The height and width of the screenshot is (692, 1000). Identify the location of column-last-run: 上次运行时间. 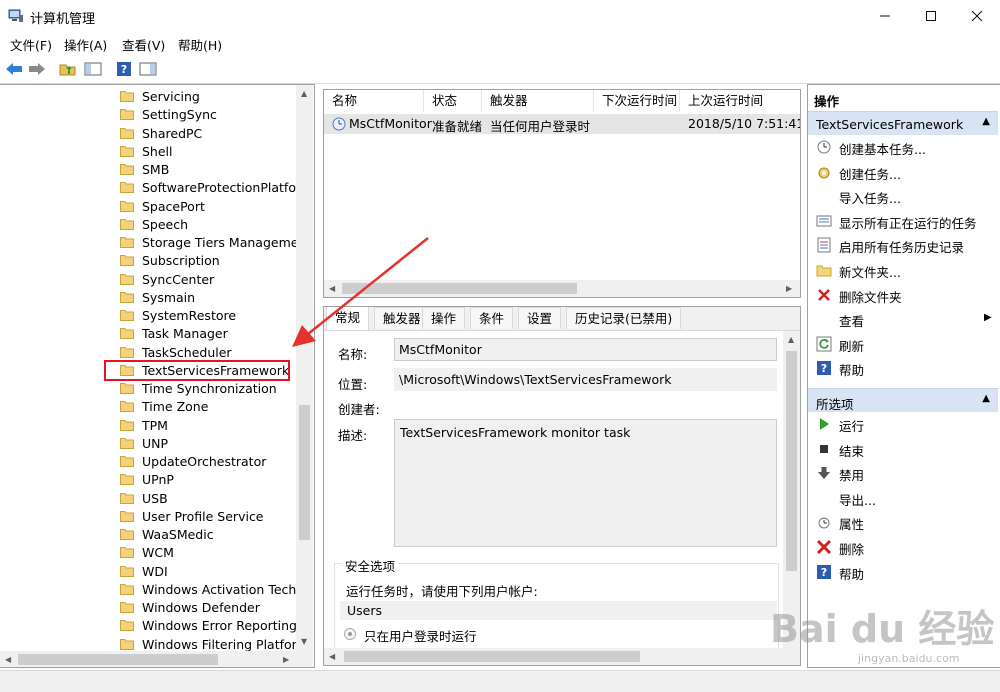
(740, 101).